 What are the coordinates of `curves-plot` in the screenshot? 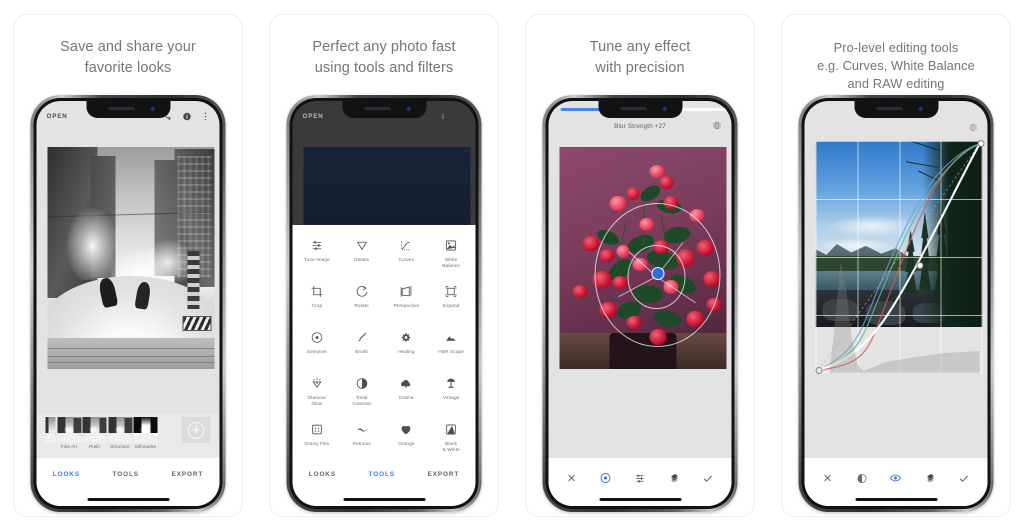 It's located at (899, 258).